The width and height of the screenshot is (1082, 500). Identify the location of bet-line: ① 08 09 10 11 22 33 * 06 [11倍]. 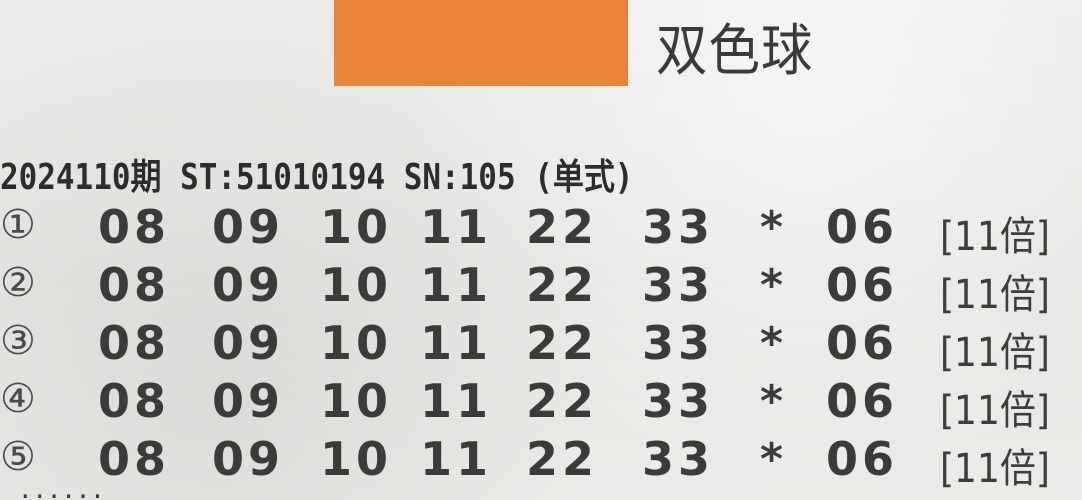
(541, 230).